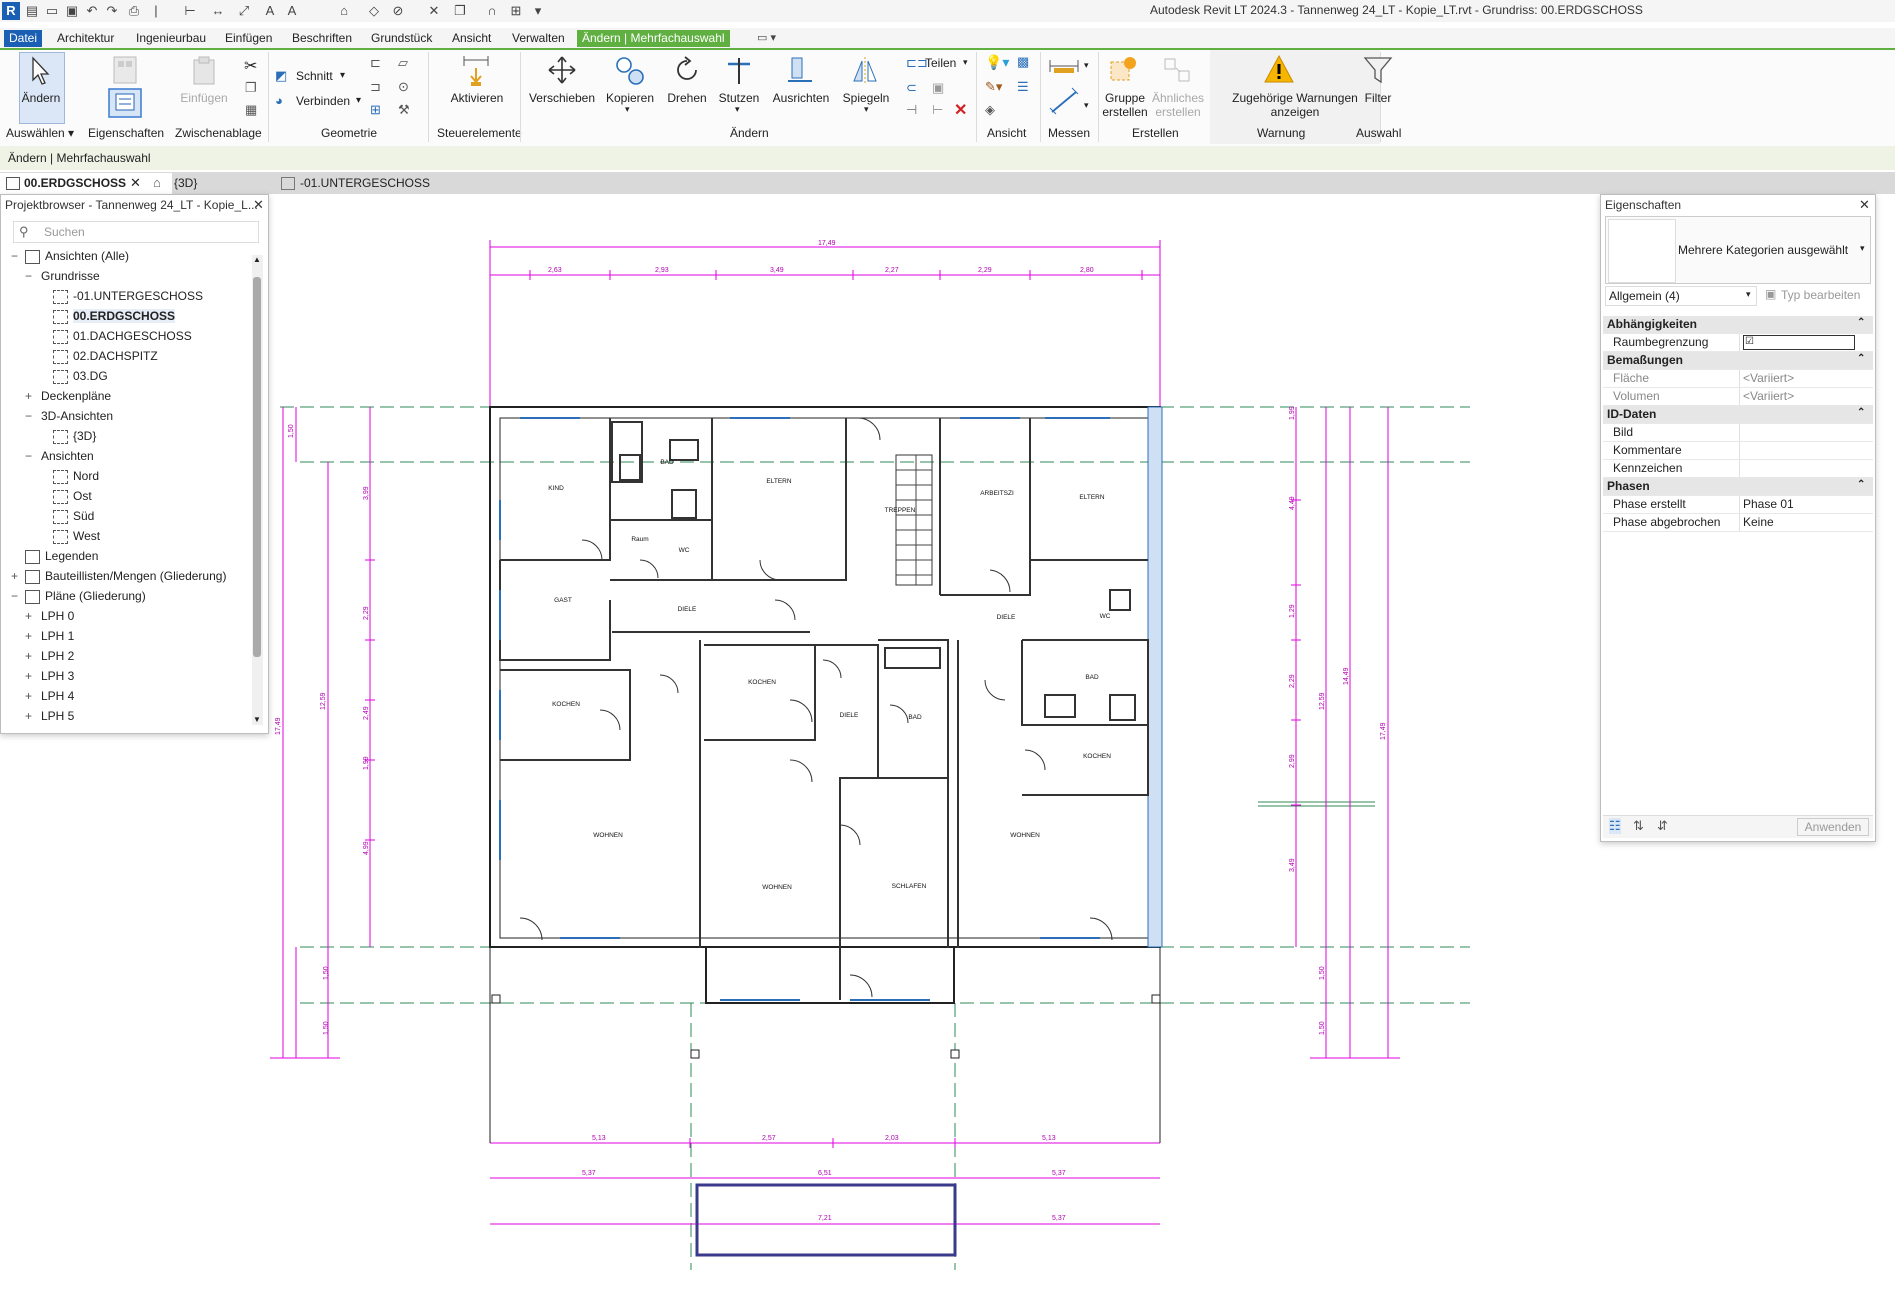 This screenshot has width=1895, height=1312. I want to click on hammer-icon: ⚒, so click(404, 110).